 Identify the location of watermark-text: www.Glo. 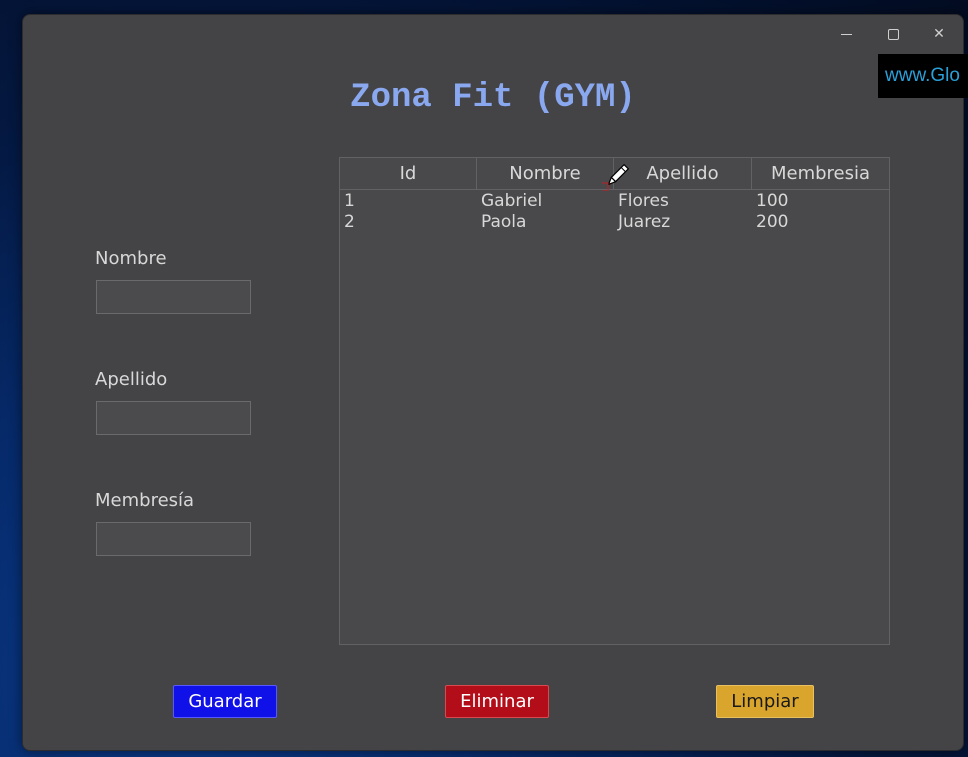
(923, 76).